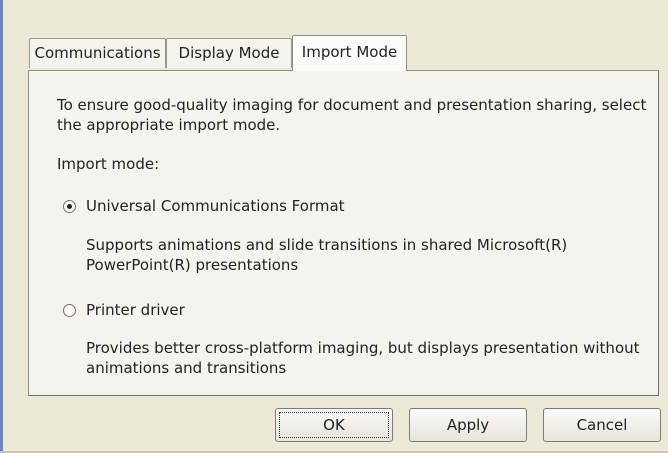 The height and width of the screenshot is (453, 668). I want to click on option-universal-desc-line-2: PowerPoint(R) presentations, so click(192, 265).